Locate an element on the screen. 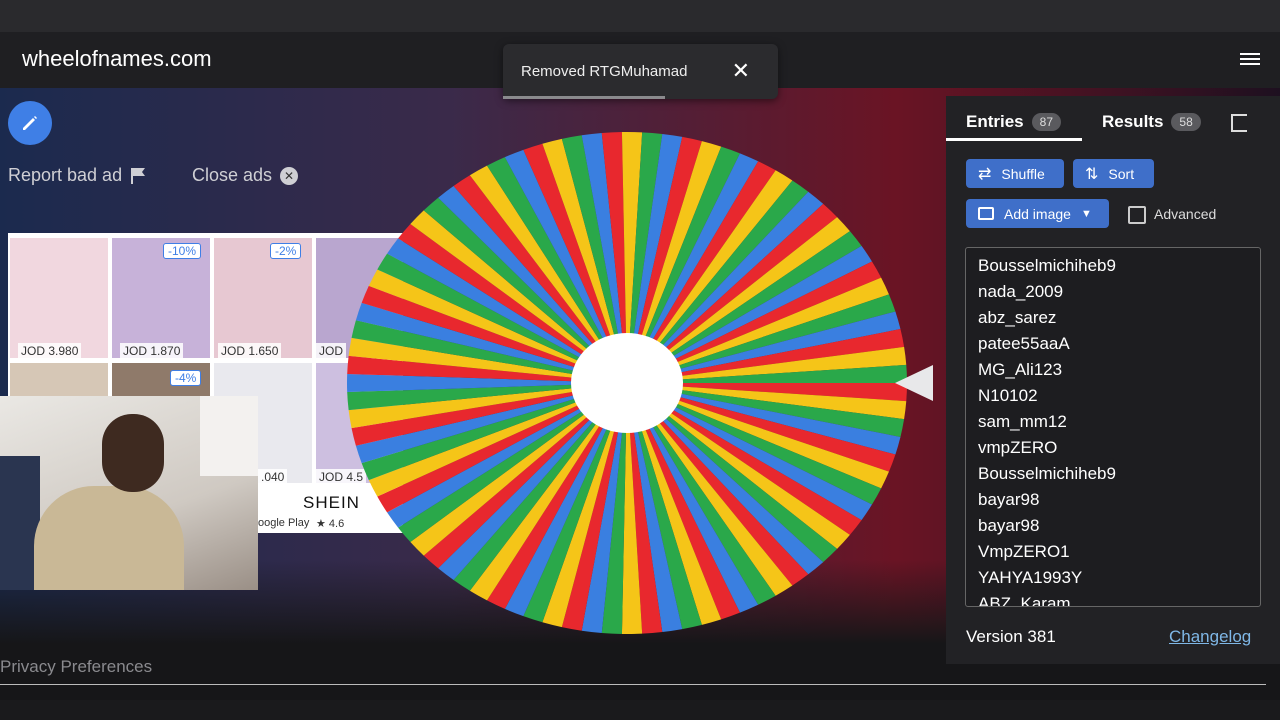  report-bad-ad-label: Report bad ad is located at coordinates (65, 175).